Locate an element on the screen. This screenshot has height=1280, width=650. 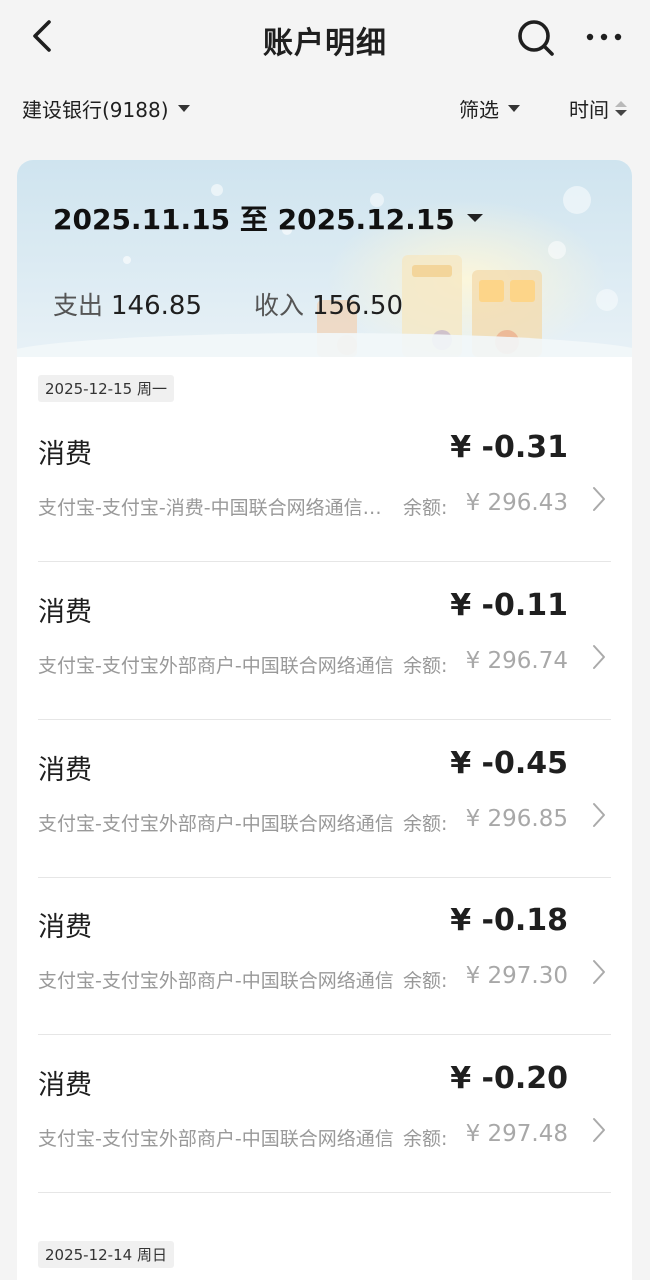
transaction-amount: ¥ -0.18 is located at coordinates (509, 920).